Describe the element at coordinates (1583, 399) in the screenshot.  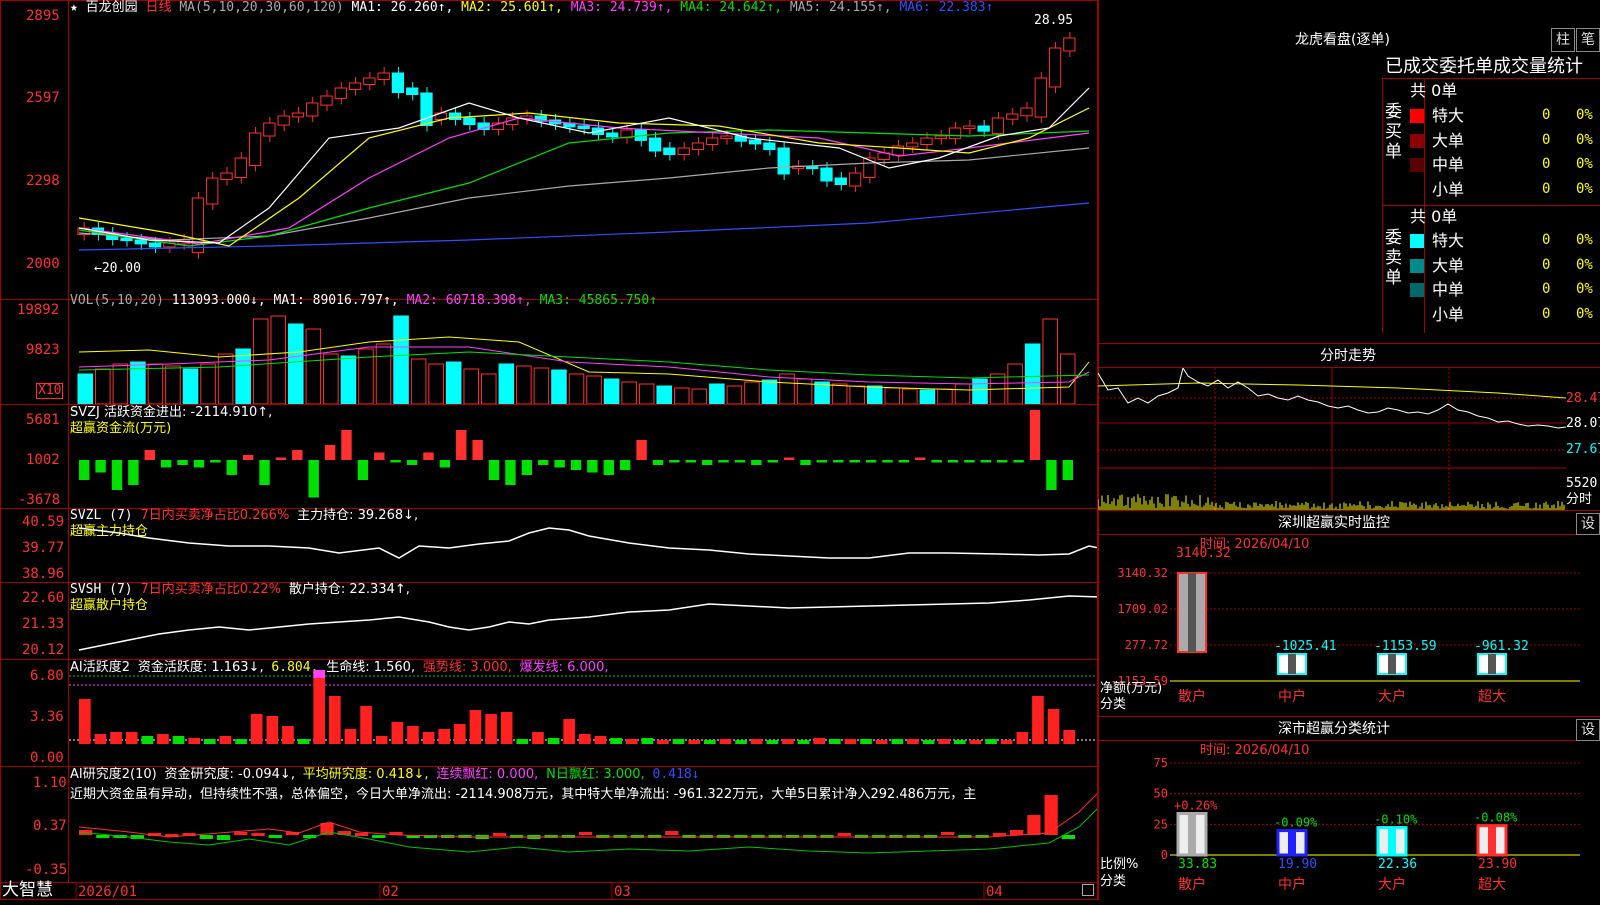
I see `intraday-price-high: 28.47` at that location.